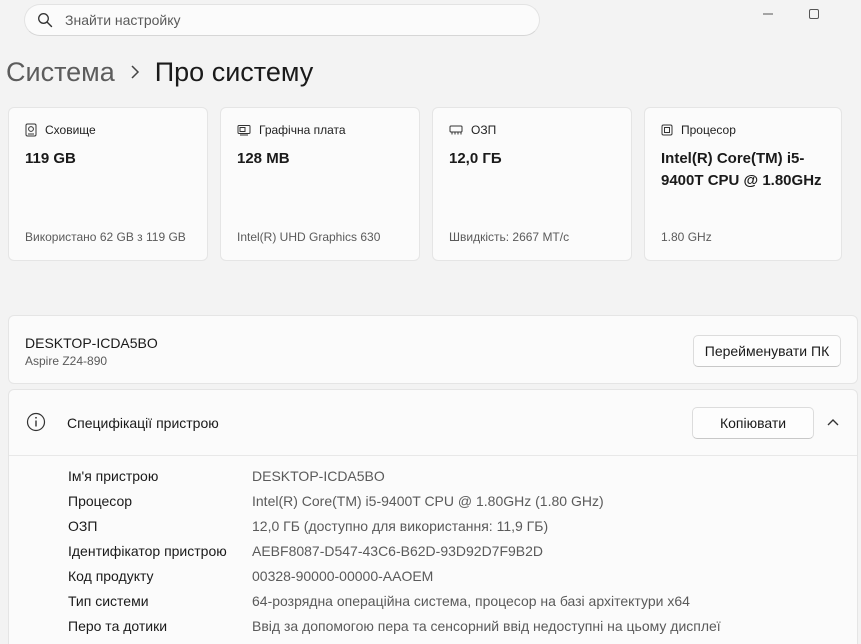 Image resolution: width=861 pixels, height=644 pixels. What do you see at coordinates (509, 237) in the screenshot?
I see `card-subtext: Швидкість: 2667 МТ/с` at bounding box center [509, 237].